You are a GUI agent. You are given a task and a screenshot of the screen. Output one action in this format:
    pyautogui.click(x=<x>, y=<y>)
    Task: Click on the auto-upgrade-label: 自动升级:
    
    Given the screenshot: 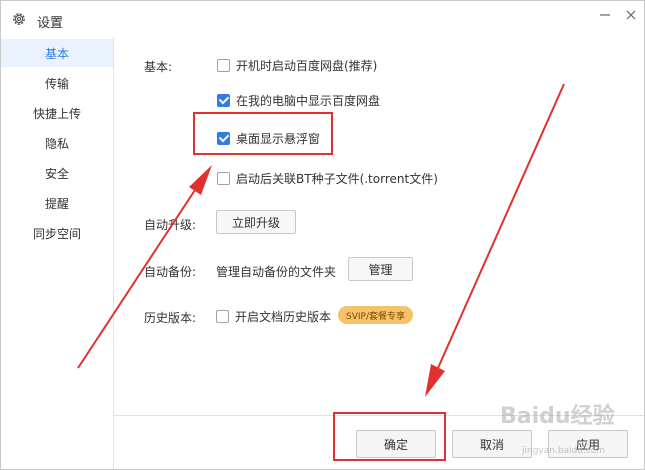 What is the action you would take?
    pyautogui.click(x=170, y=225)
    